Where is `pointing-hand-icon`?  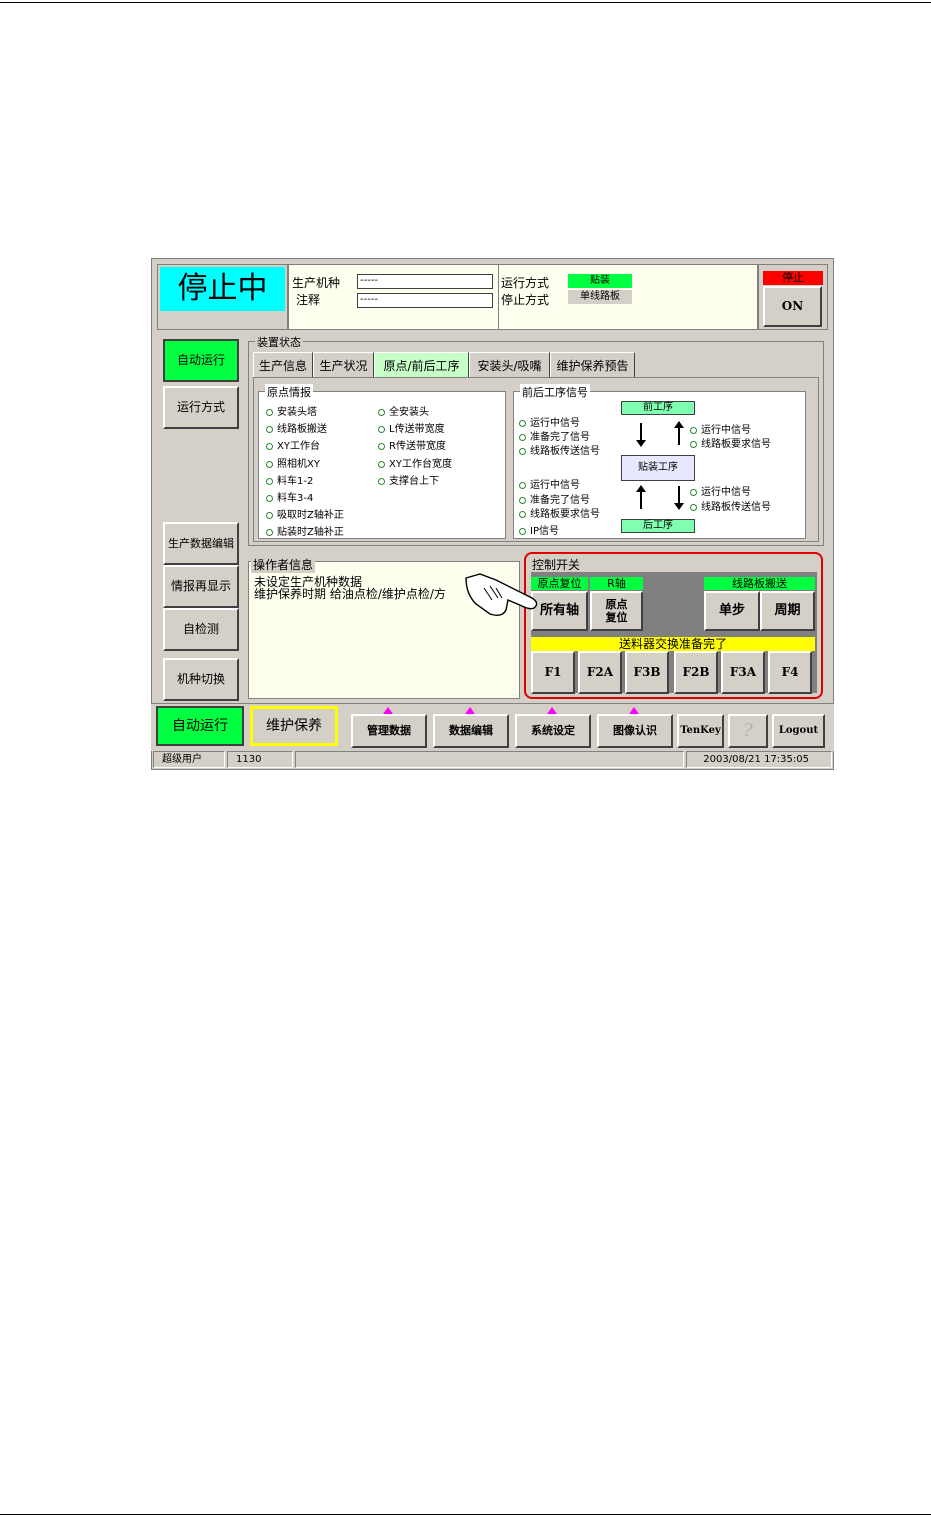 pointing-hand-icon is located at coordinates (501, 595).